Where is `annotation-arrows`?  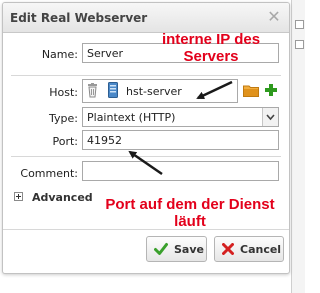 annotation-arrows is located at coordinates (180, 128).